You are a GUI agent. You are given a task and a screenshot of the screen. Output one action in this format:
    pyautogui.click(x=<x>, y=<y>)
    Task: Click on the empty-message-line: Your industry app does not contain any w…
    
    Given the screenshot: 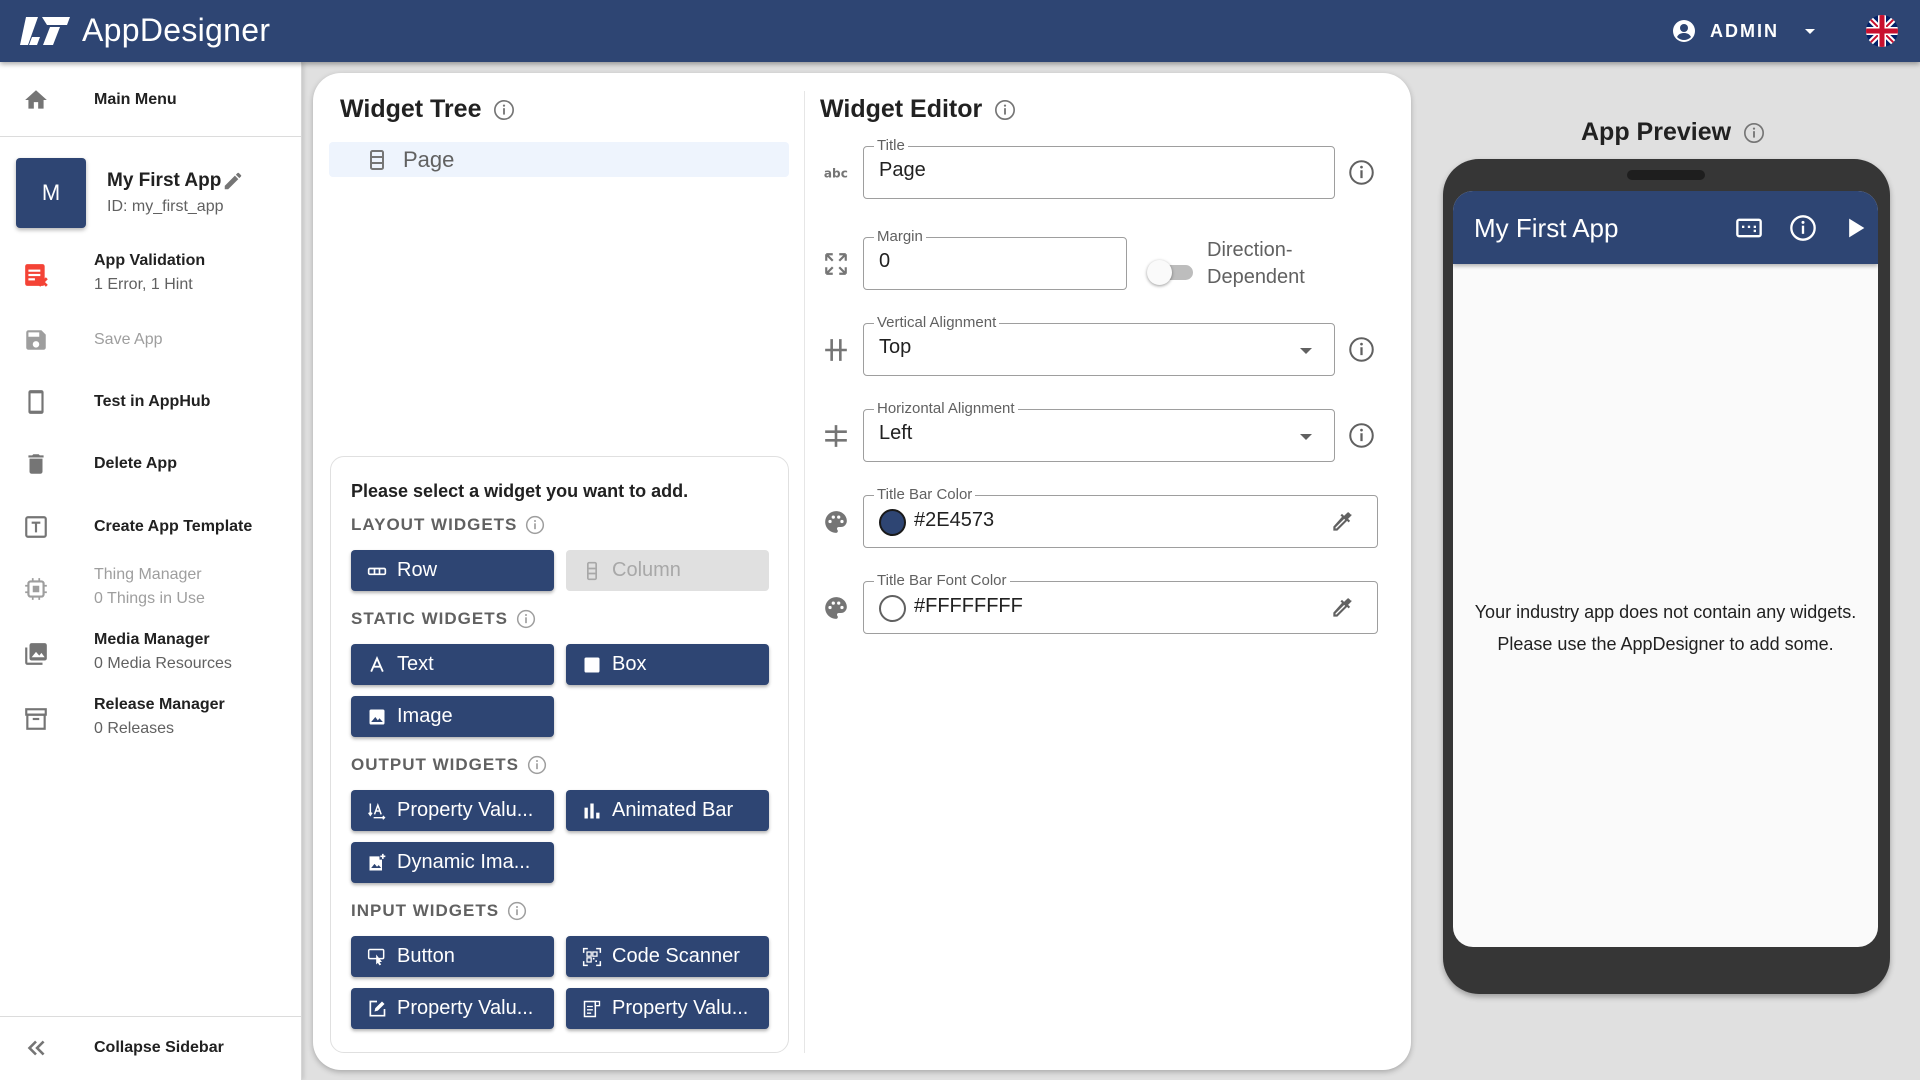 What is the action you would take?
    pyautogui.click(x=1665, y=612)
    